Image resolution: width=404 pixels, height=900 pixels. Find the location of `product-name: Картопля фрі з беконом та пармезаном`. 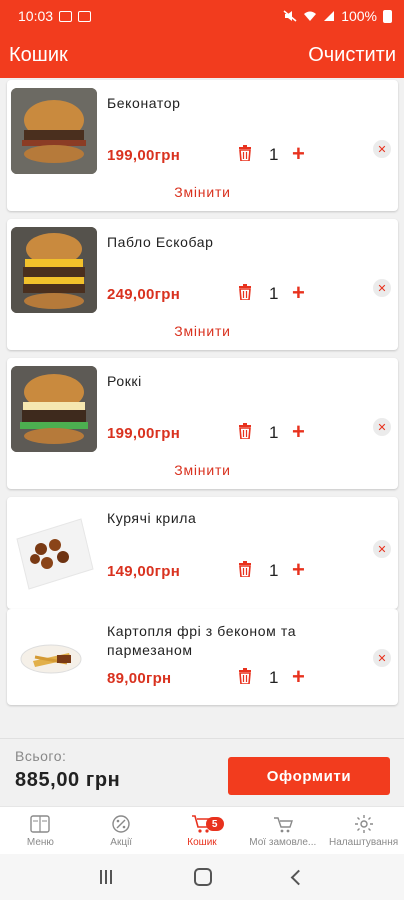

product-name: Картопля фрі з беконом та пармезаном is located at coordinates (202, 640).